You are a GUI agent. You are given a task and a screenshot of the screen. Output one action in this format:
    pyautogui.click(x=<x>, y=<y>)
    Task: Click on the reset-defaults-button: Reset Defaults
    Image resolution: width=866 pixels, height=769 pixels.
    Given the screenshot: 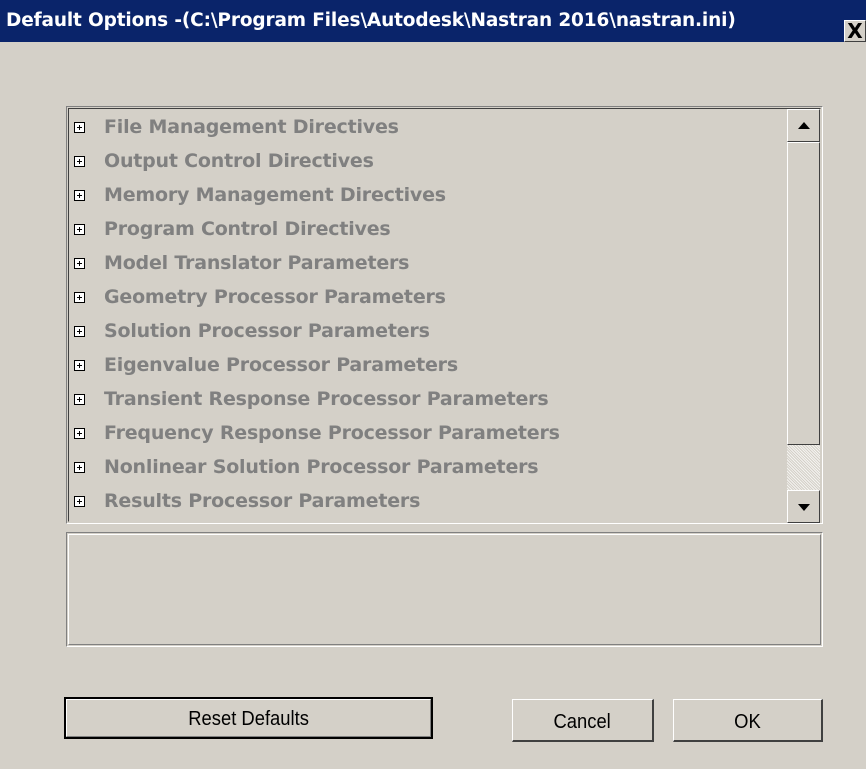 What is the action you would take?
    pyautogui.click(x=248, y=718)
    